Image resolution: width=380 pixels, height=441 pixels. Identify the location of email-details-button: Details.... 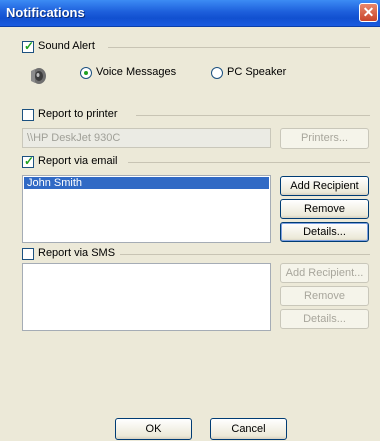
(324, 232).